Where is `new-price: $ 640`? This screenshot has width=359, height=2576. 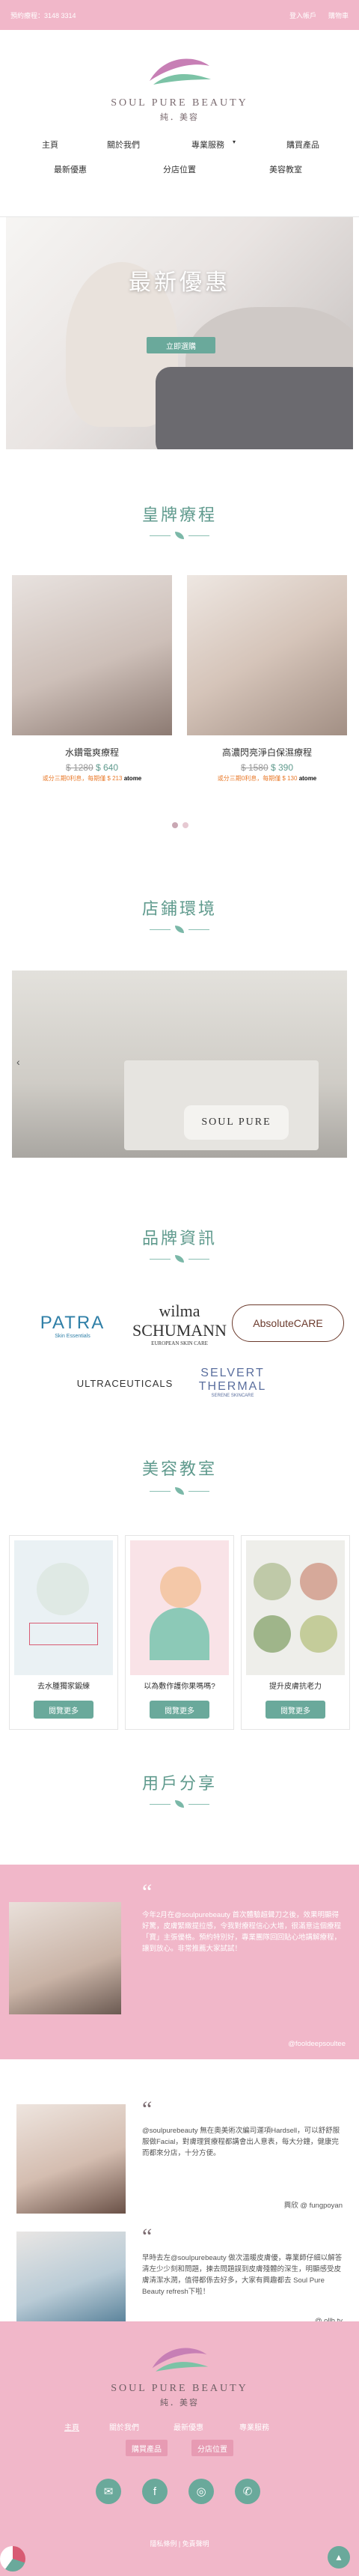 new-price: $ 640 is located at coordinates (107, 767).